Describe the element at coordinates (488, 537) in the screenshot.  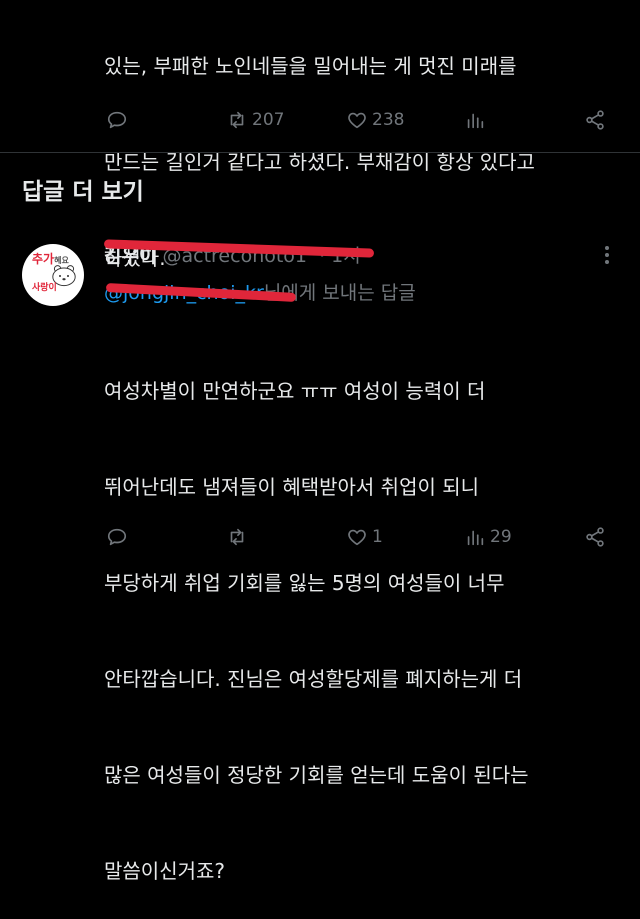
I see `views-button: 29` at that location.